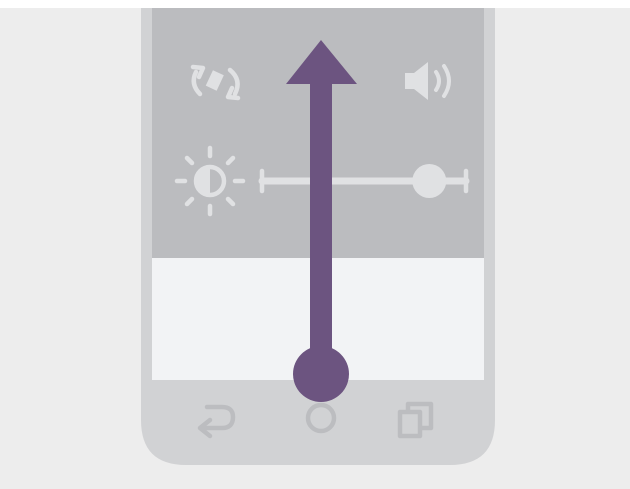 The width and height of the screenshot is (630, 489). Describe the element at coordinates (321, 228) in the screenshot. I see `gesture-arrow-shaft` at that location.